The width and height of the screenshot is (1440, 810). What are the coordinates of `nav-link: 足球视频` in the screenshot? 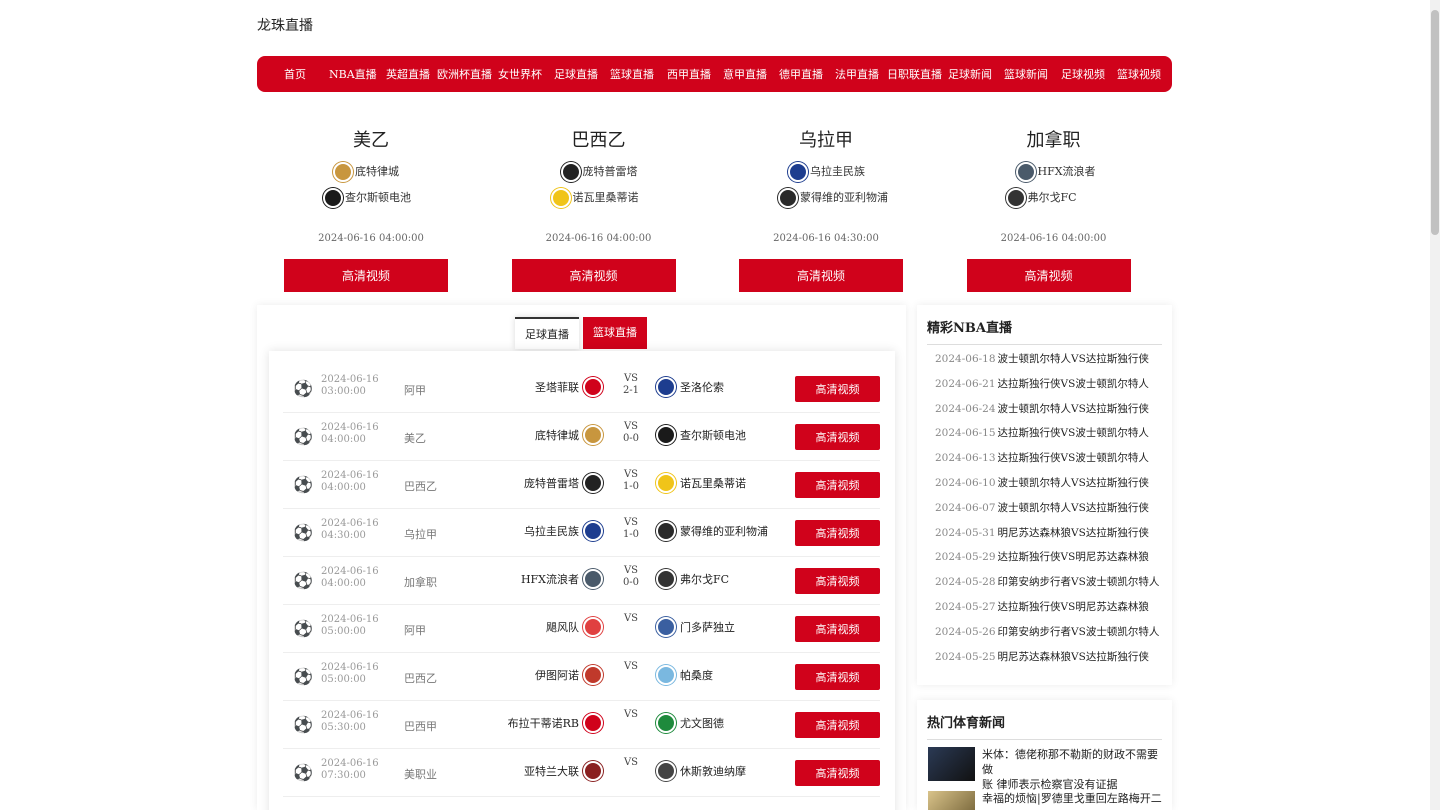 It's located at (1083, 74).